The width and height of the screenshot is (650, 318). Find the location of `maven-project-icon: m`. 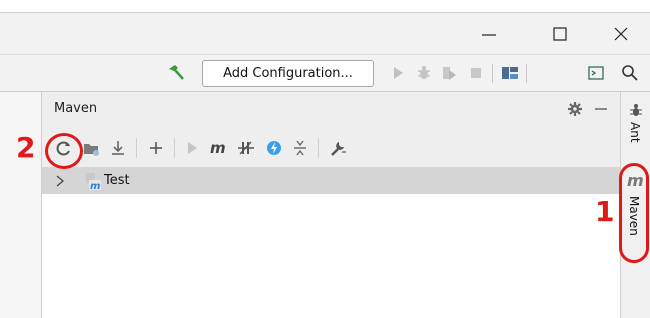

maven-project-icon: m is located at coordinates (92, 181).